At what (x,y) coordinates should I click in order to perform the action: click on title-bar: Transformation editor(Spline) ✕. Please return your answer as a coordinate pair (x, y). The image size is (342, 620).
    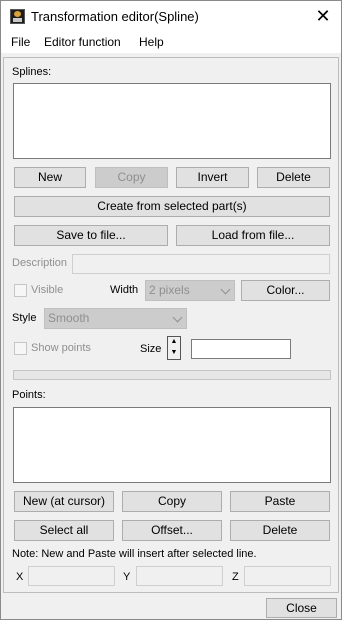
    Looking at the image, I should click on (171, 16).